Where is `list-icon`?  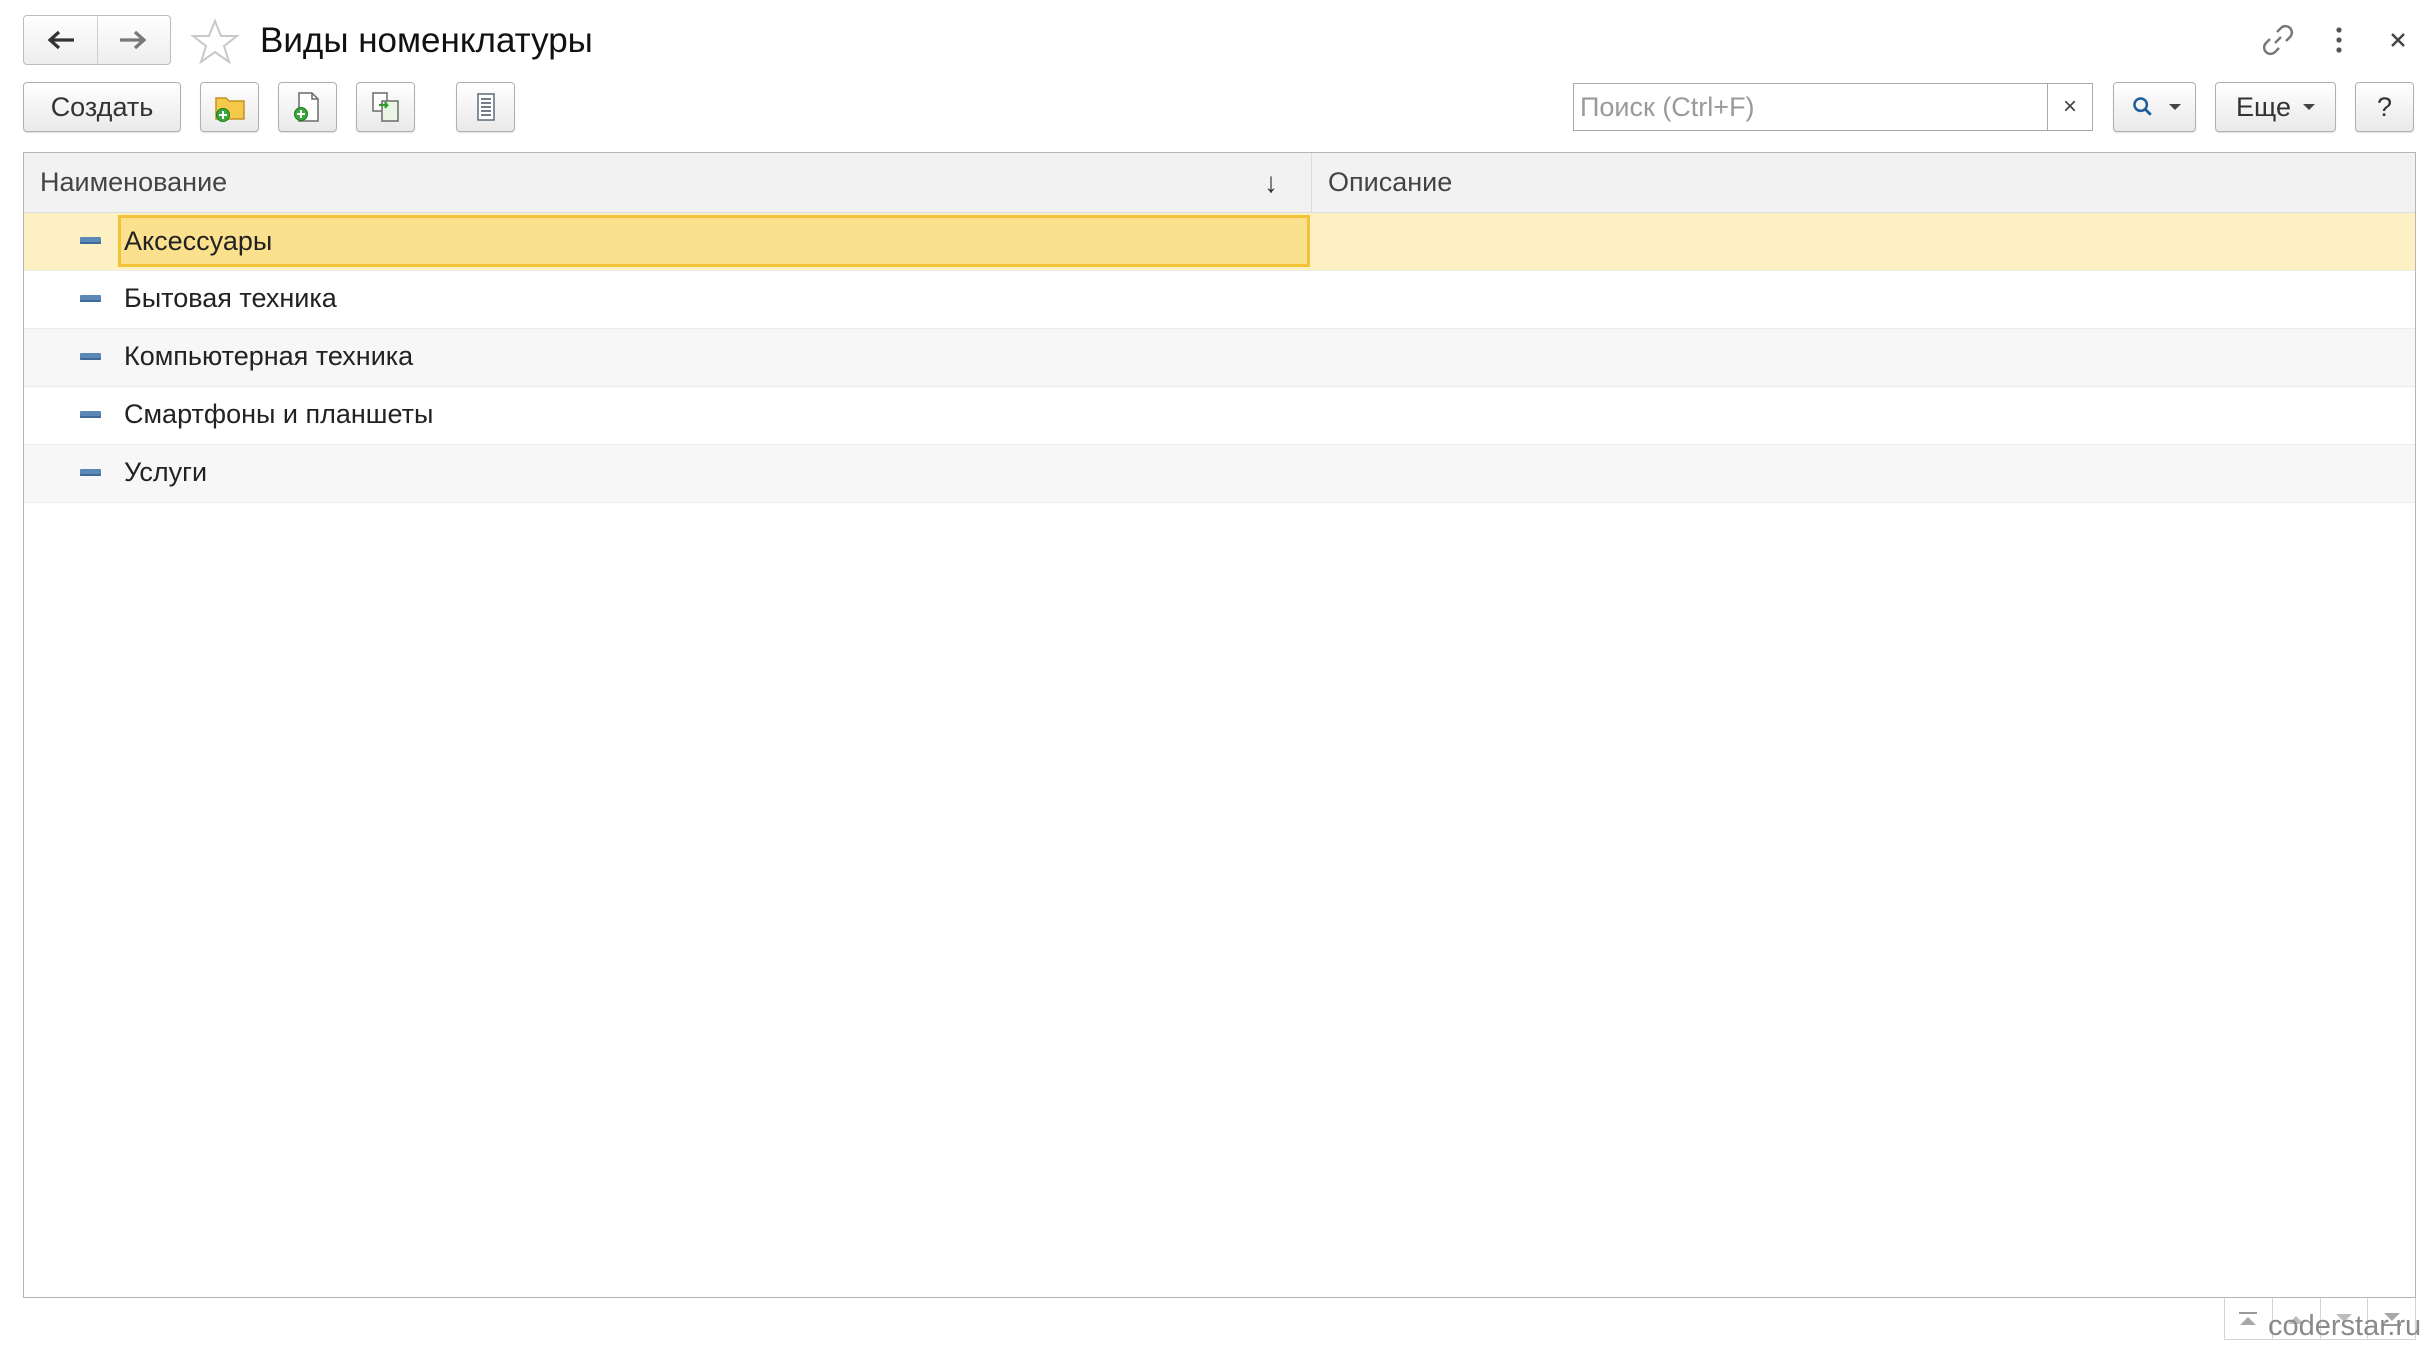
list-icon is located at coordinates (485, 107).